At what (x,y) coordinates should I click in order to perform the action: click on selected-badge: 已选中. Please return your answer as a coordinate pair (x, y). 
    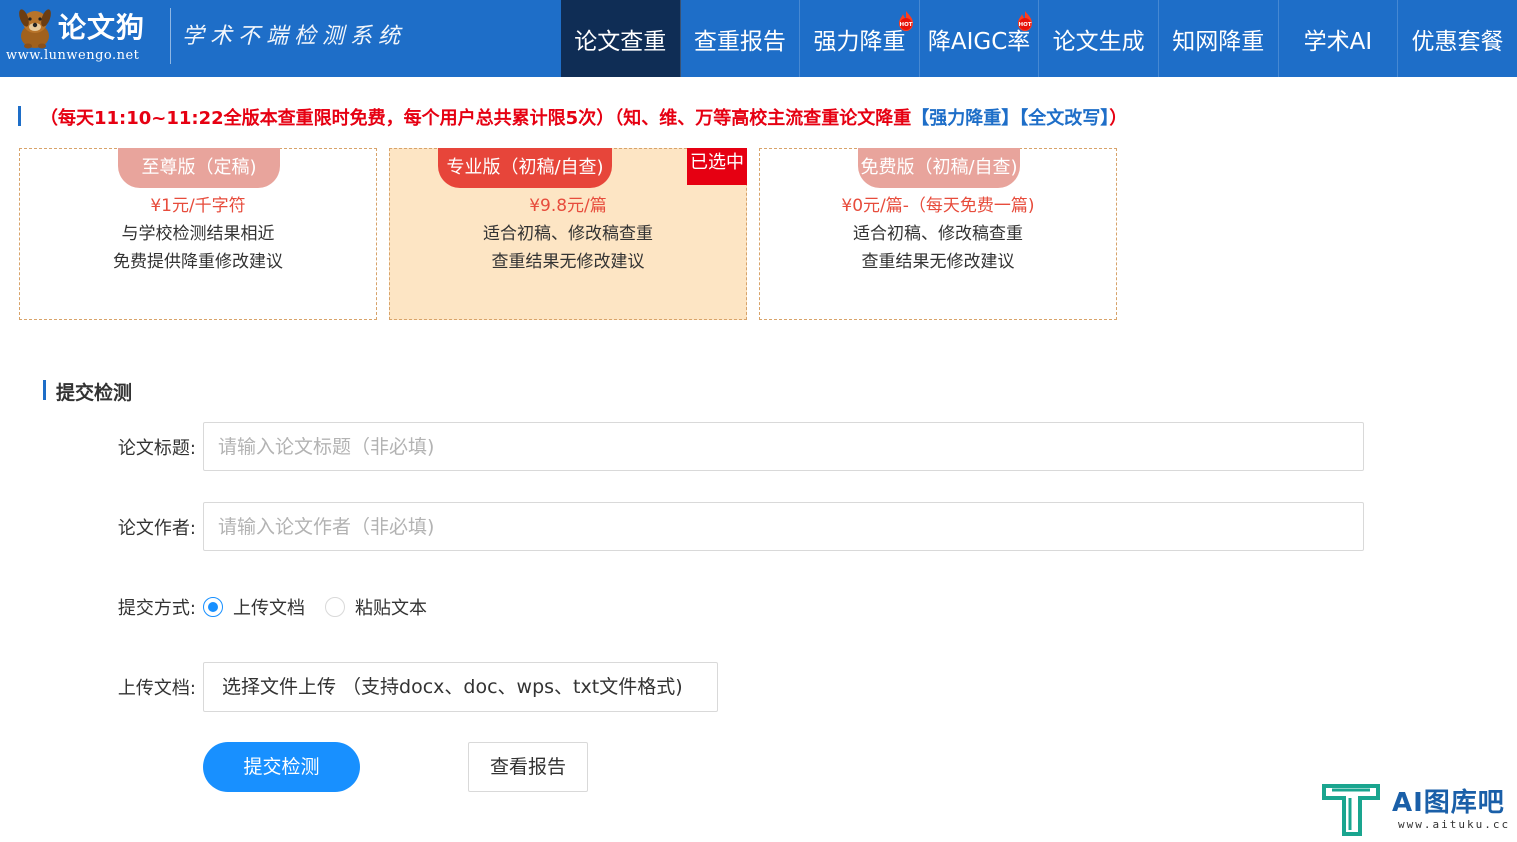
    Looking at the image, I should click on (717, 166).